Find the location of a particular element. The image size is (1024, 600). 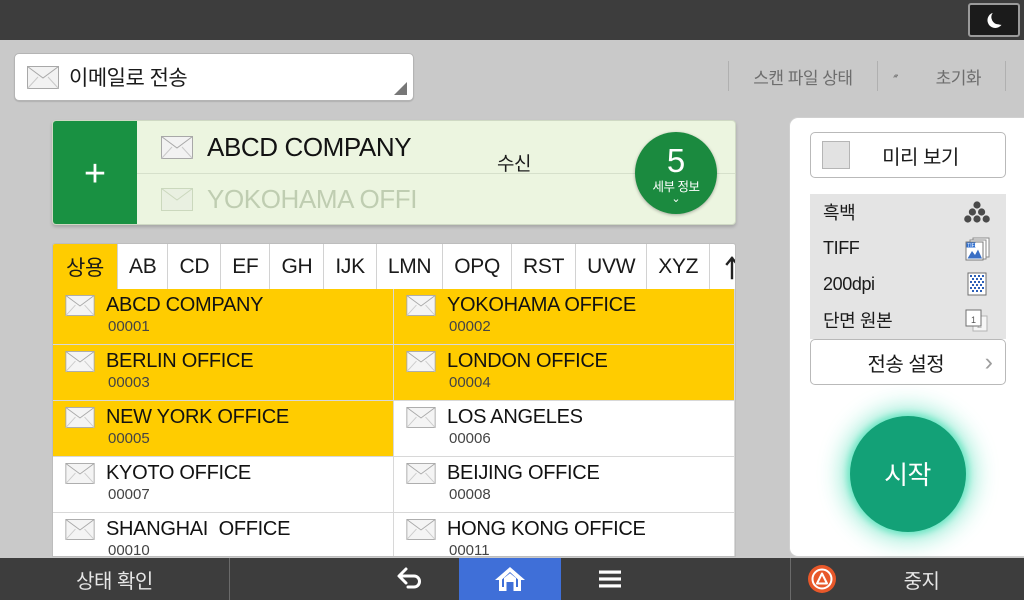

tab-gh: GH is located at coordinates (297, 266).